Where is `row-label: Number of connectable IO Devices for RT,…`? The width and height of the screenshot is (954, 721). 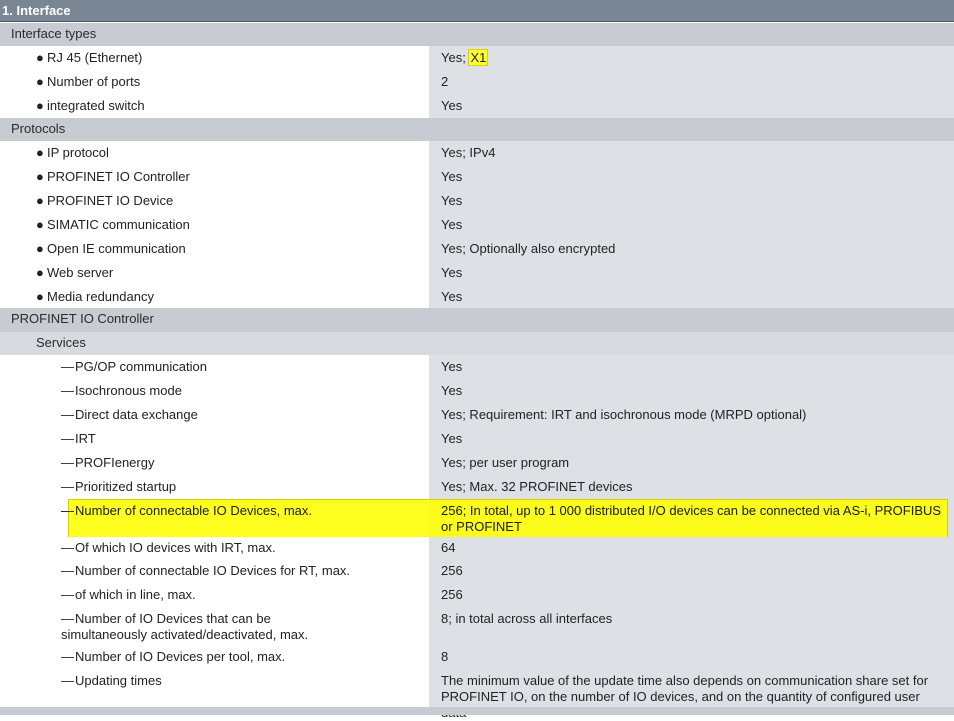
row-label: Number of connectable IO Devices for RT,… is located at coordinates (213, 570).